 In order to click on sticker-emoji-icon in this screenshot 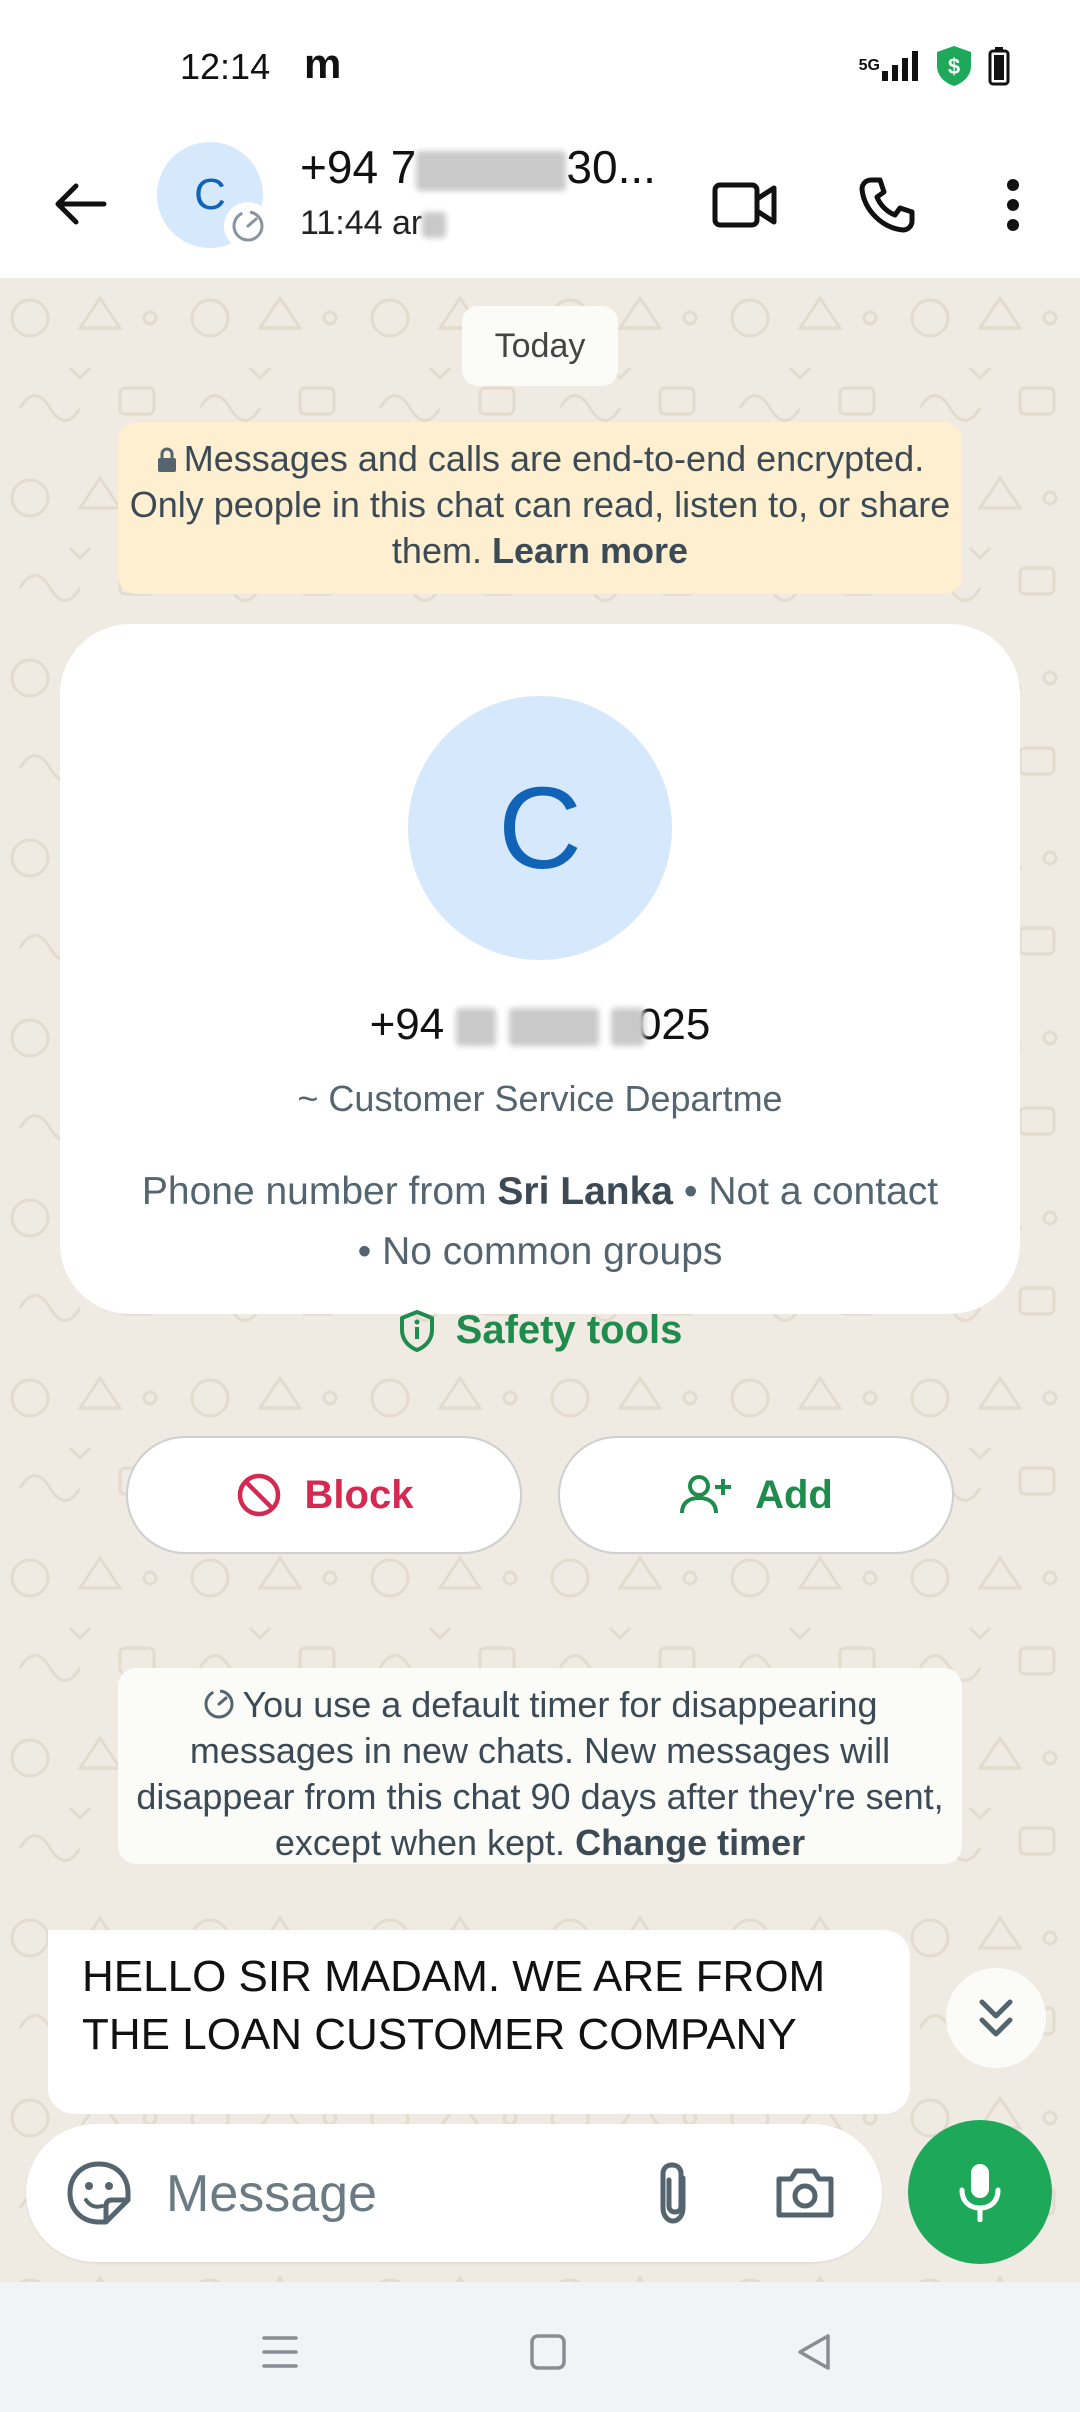, I will do `click(99, 2193)`.